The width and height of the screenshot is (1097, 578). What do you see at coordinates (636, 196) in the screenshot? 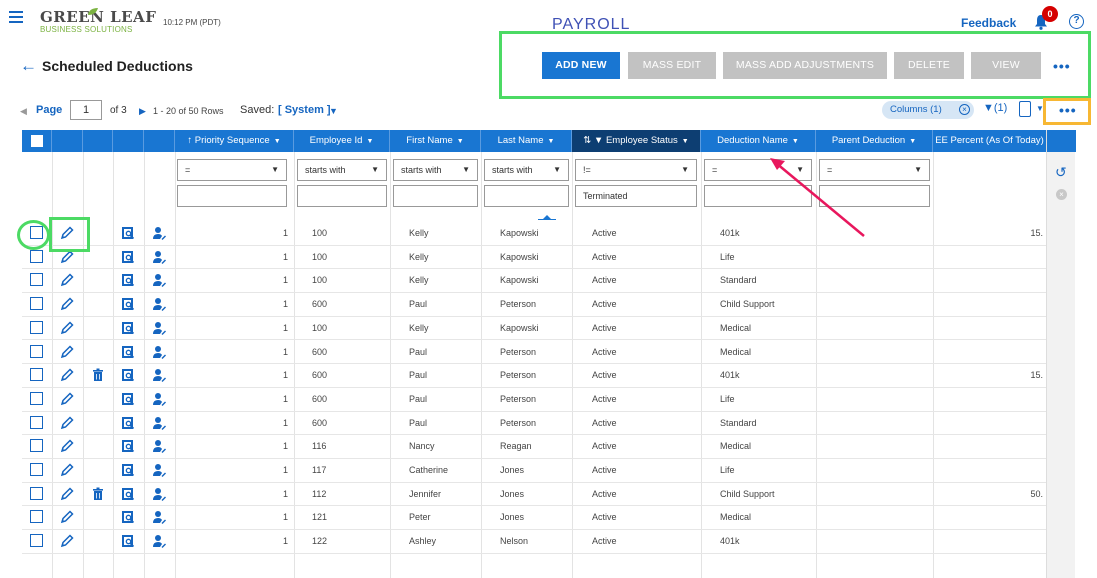
I see `status-filter-input: Terminated` at bounding box center [636, 196].